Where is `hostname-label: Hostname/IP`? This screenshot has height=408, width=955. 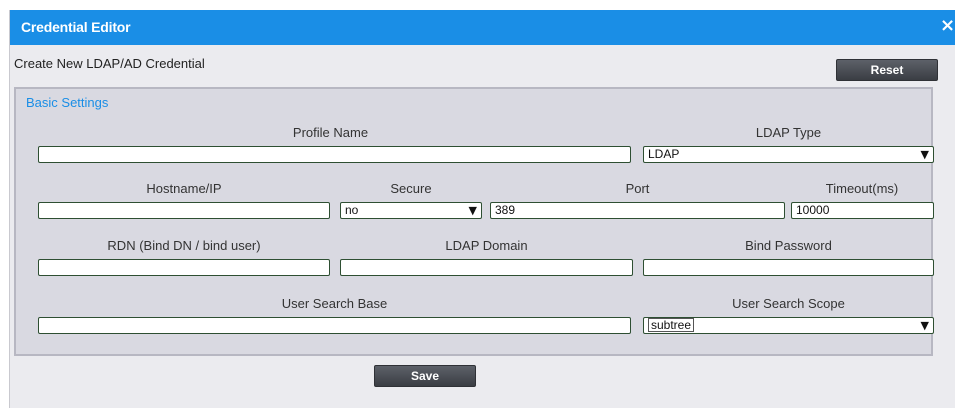 hostname-label: Hostname/IP is located at coordinates (184, 188).